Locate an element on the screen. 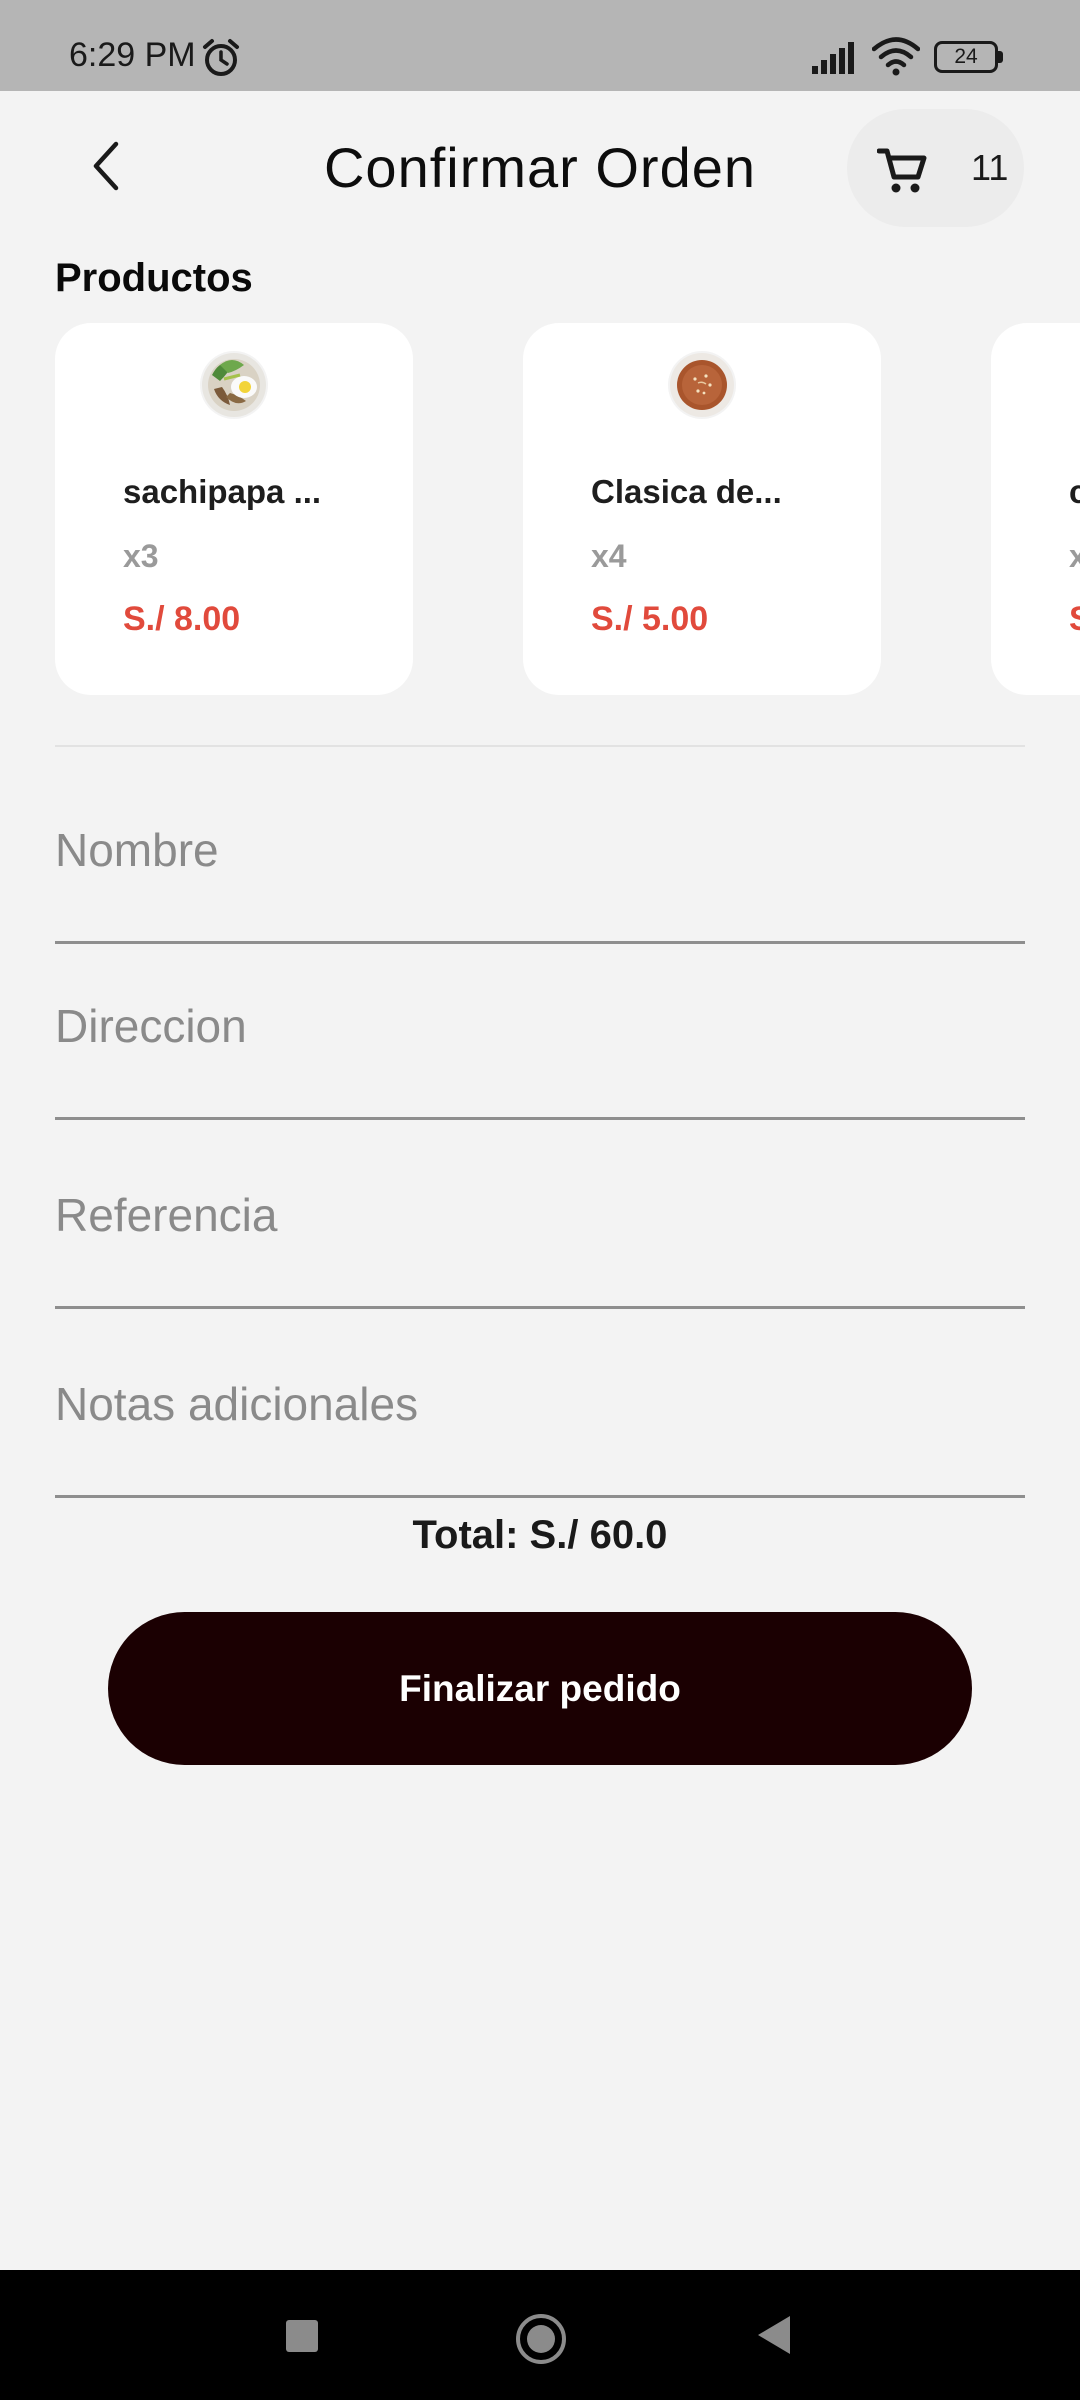 The image size is (1080, 2400). cart-icon is located at coordinates (902, 170).